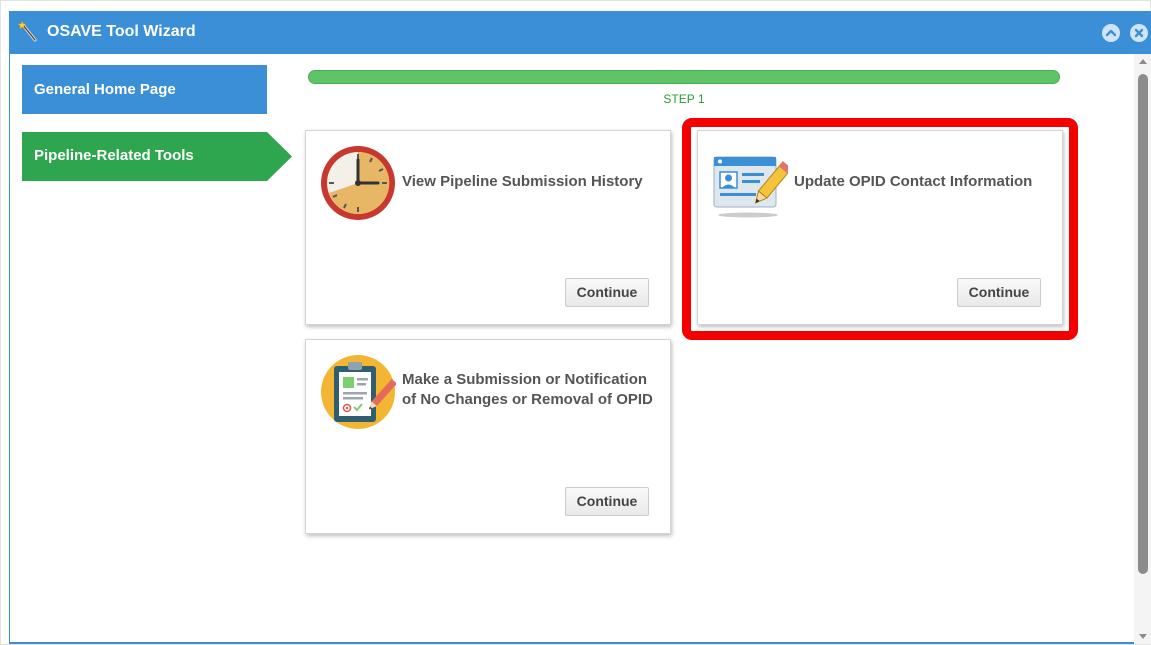 The width and height of the screenshot is (1151, 645). Describe the element at coordinates (358, 392) in the screenshot. I see `clipboard-checklist-icon` at that location.